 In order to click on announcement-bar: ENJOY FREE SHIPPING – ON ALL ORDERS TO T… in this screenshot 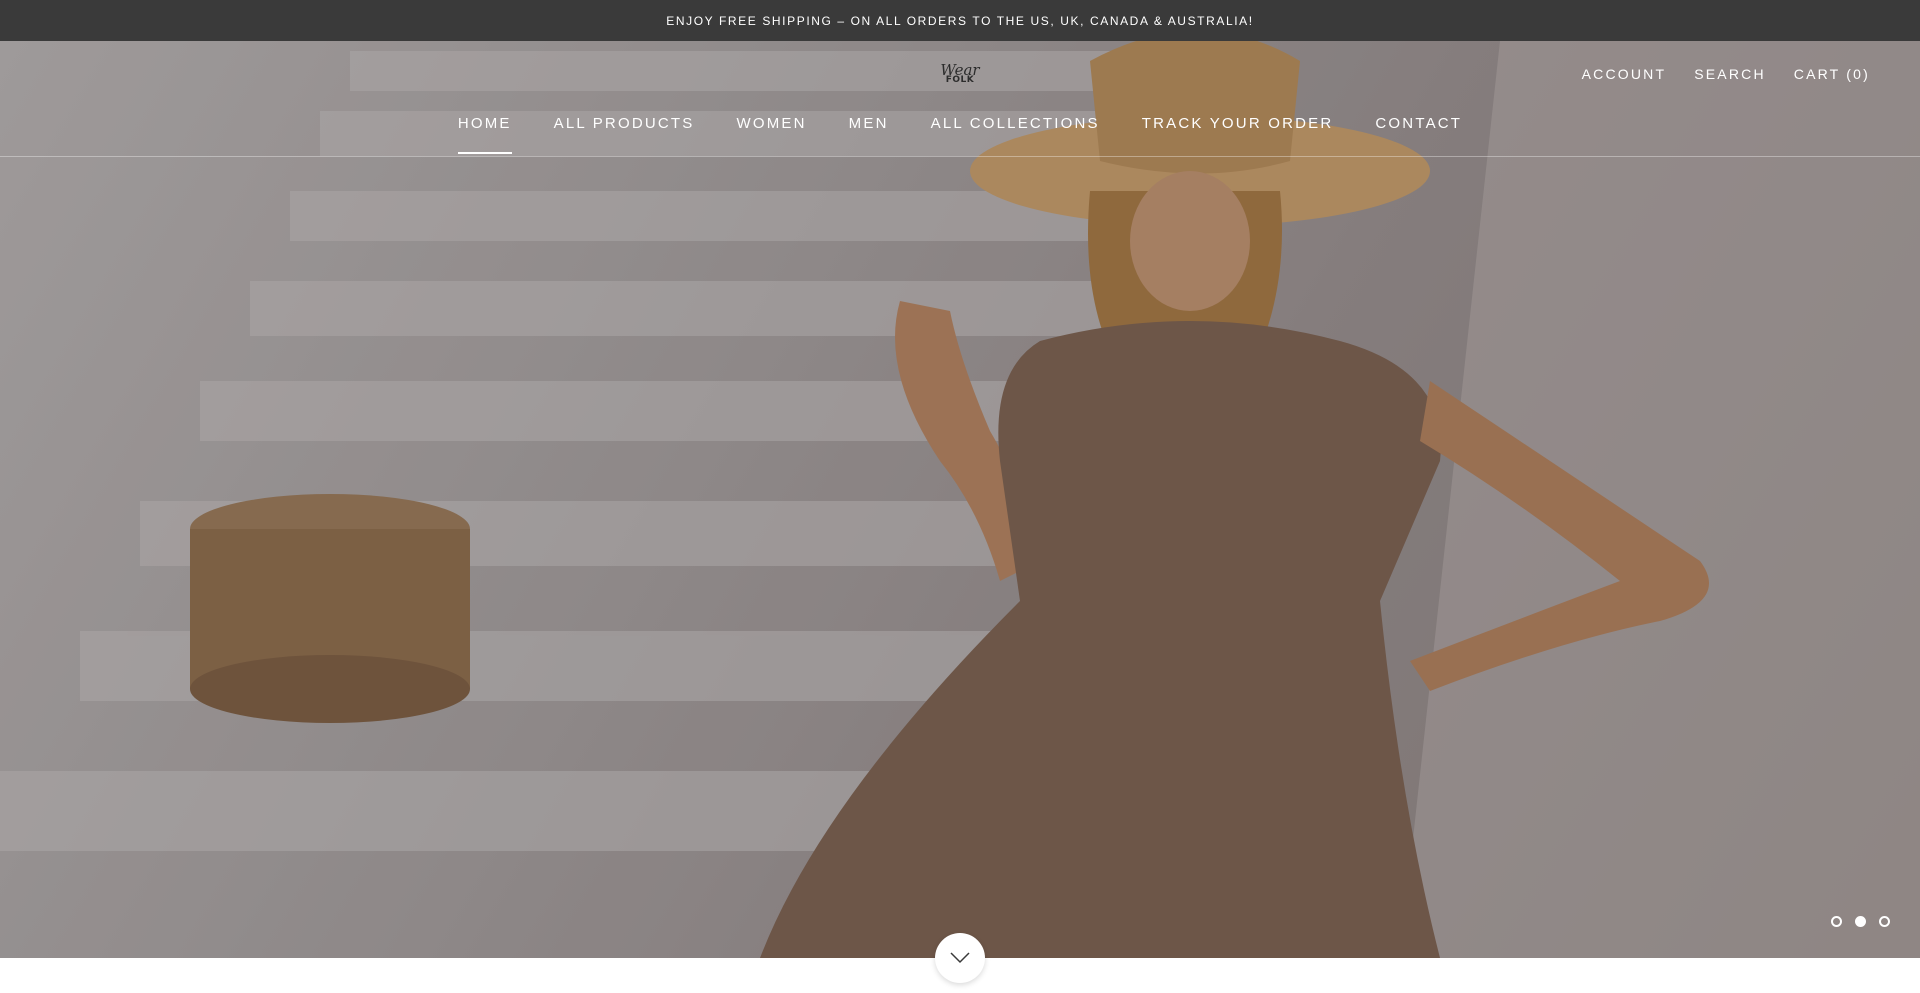, I will do `click(960, 20)`.